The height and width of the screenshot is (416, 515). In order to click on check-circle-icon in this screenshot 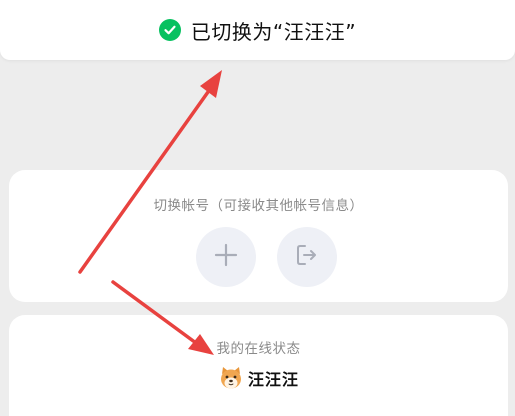, I will do `click(169, 30)`.